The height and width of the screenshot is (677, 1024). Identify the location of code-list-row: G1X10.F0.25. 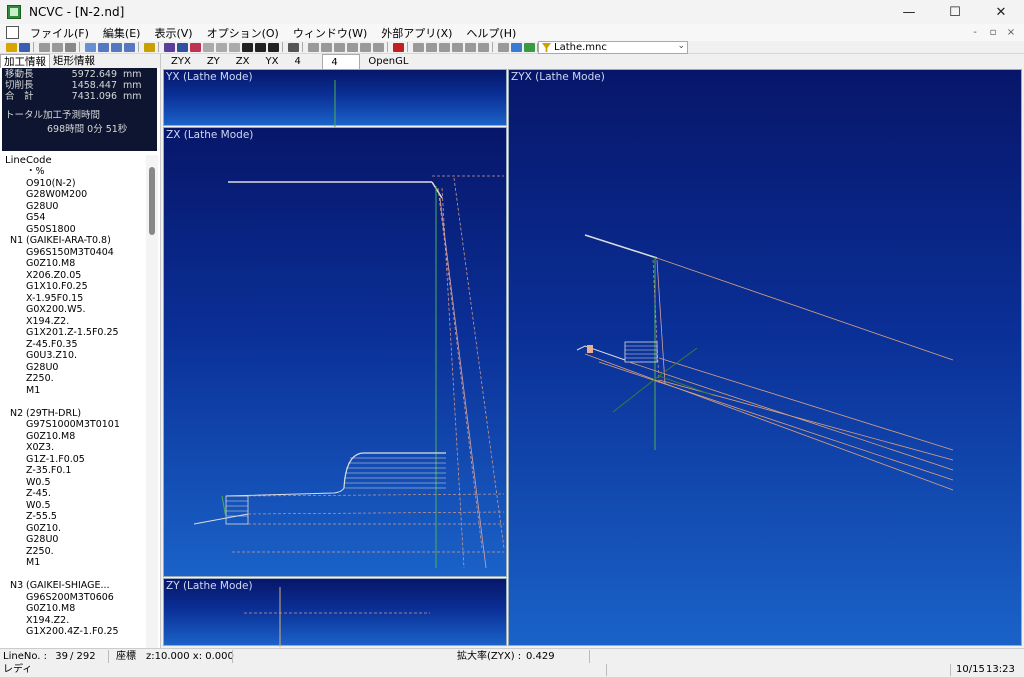
(73, 287).